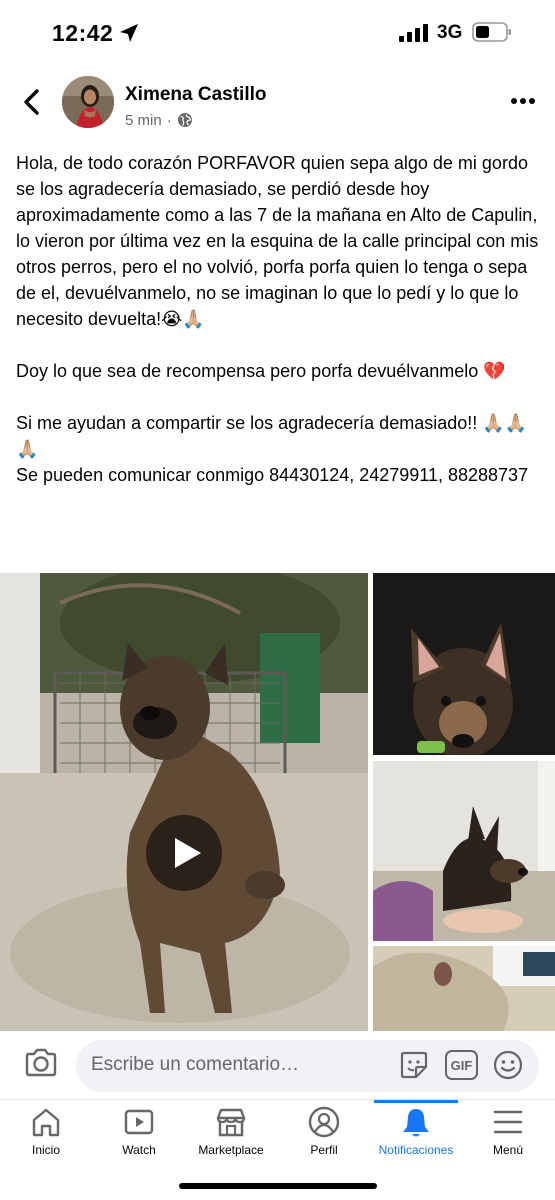 This screenshot has height=1200, width=555. What do you see at coordinates (32, 102) in the screenshot?
I see `back-button` at bounding box center [32, 102].